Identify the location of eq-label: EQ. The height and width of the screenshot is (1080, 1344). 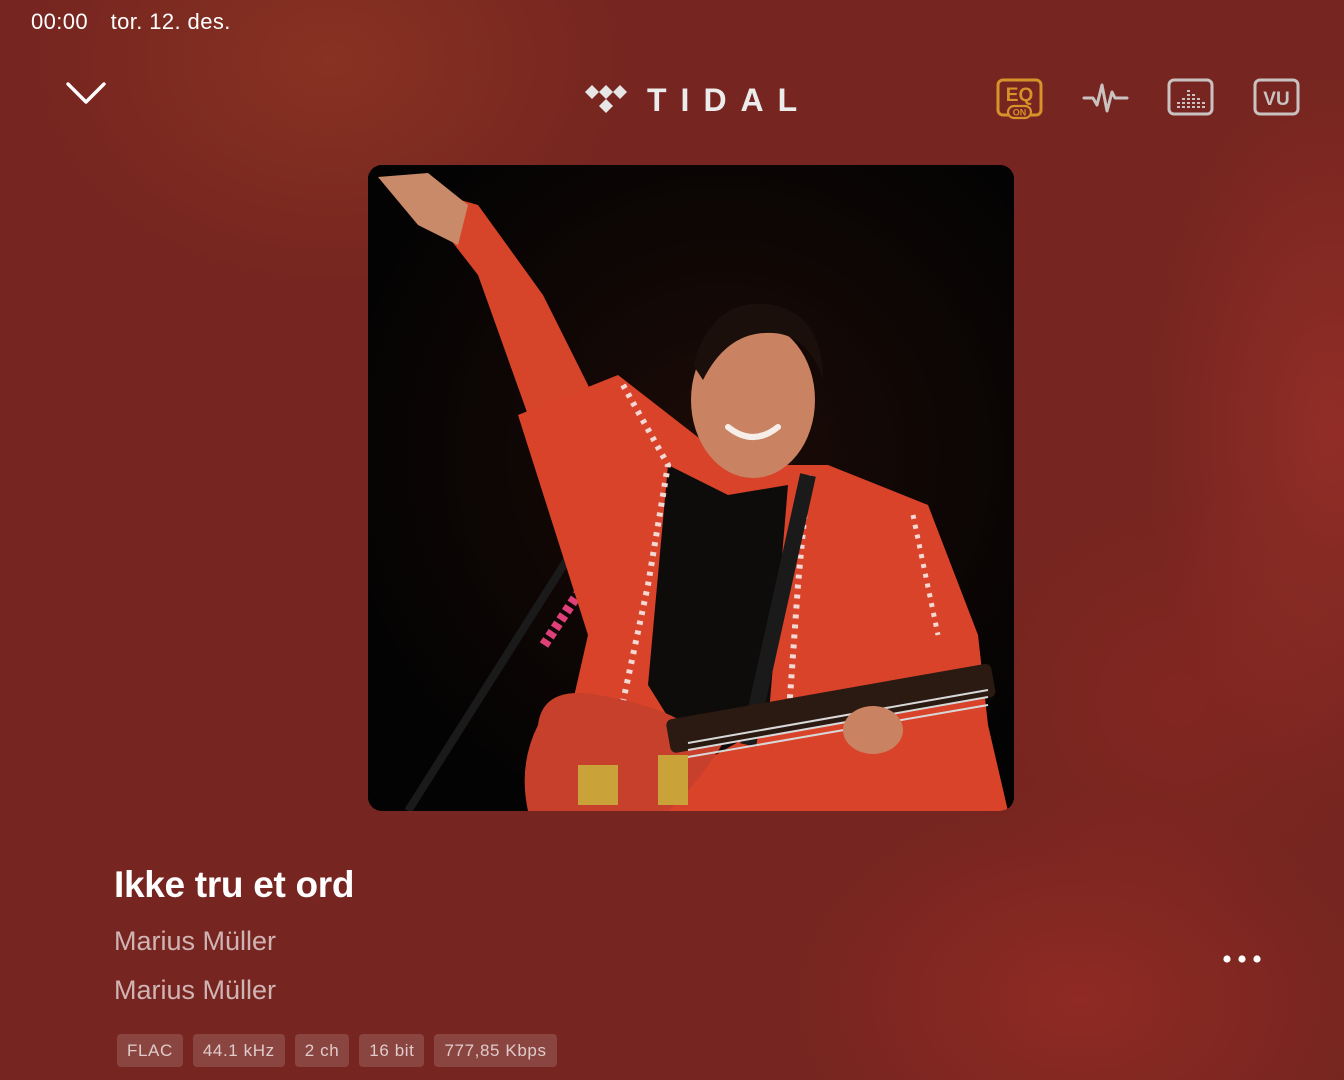
(1019, 95).